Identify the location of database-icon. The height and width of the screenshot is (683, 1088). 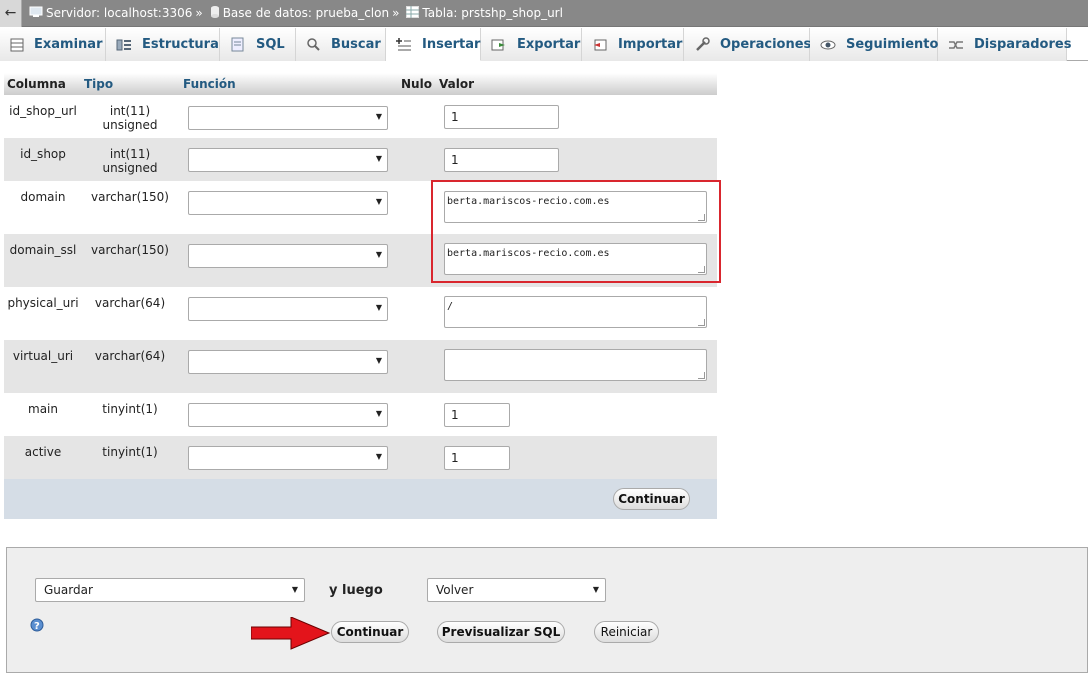
(215, 13).